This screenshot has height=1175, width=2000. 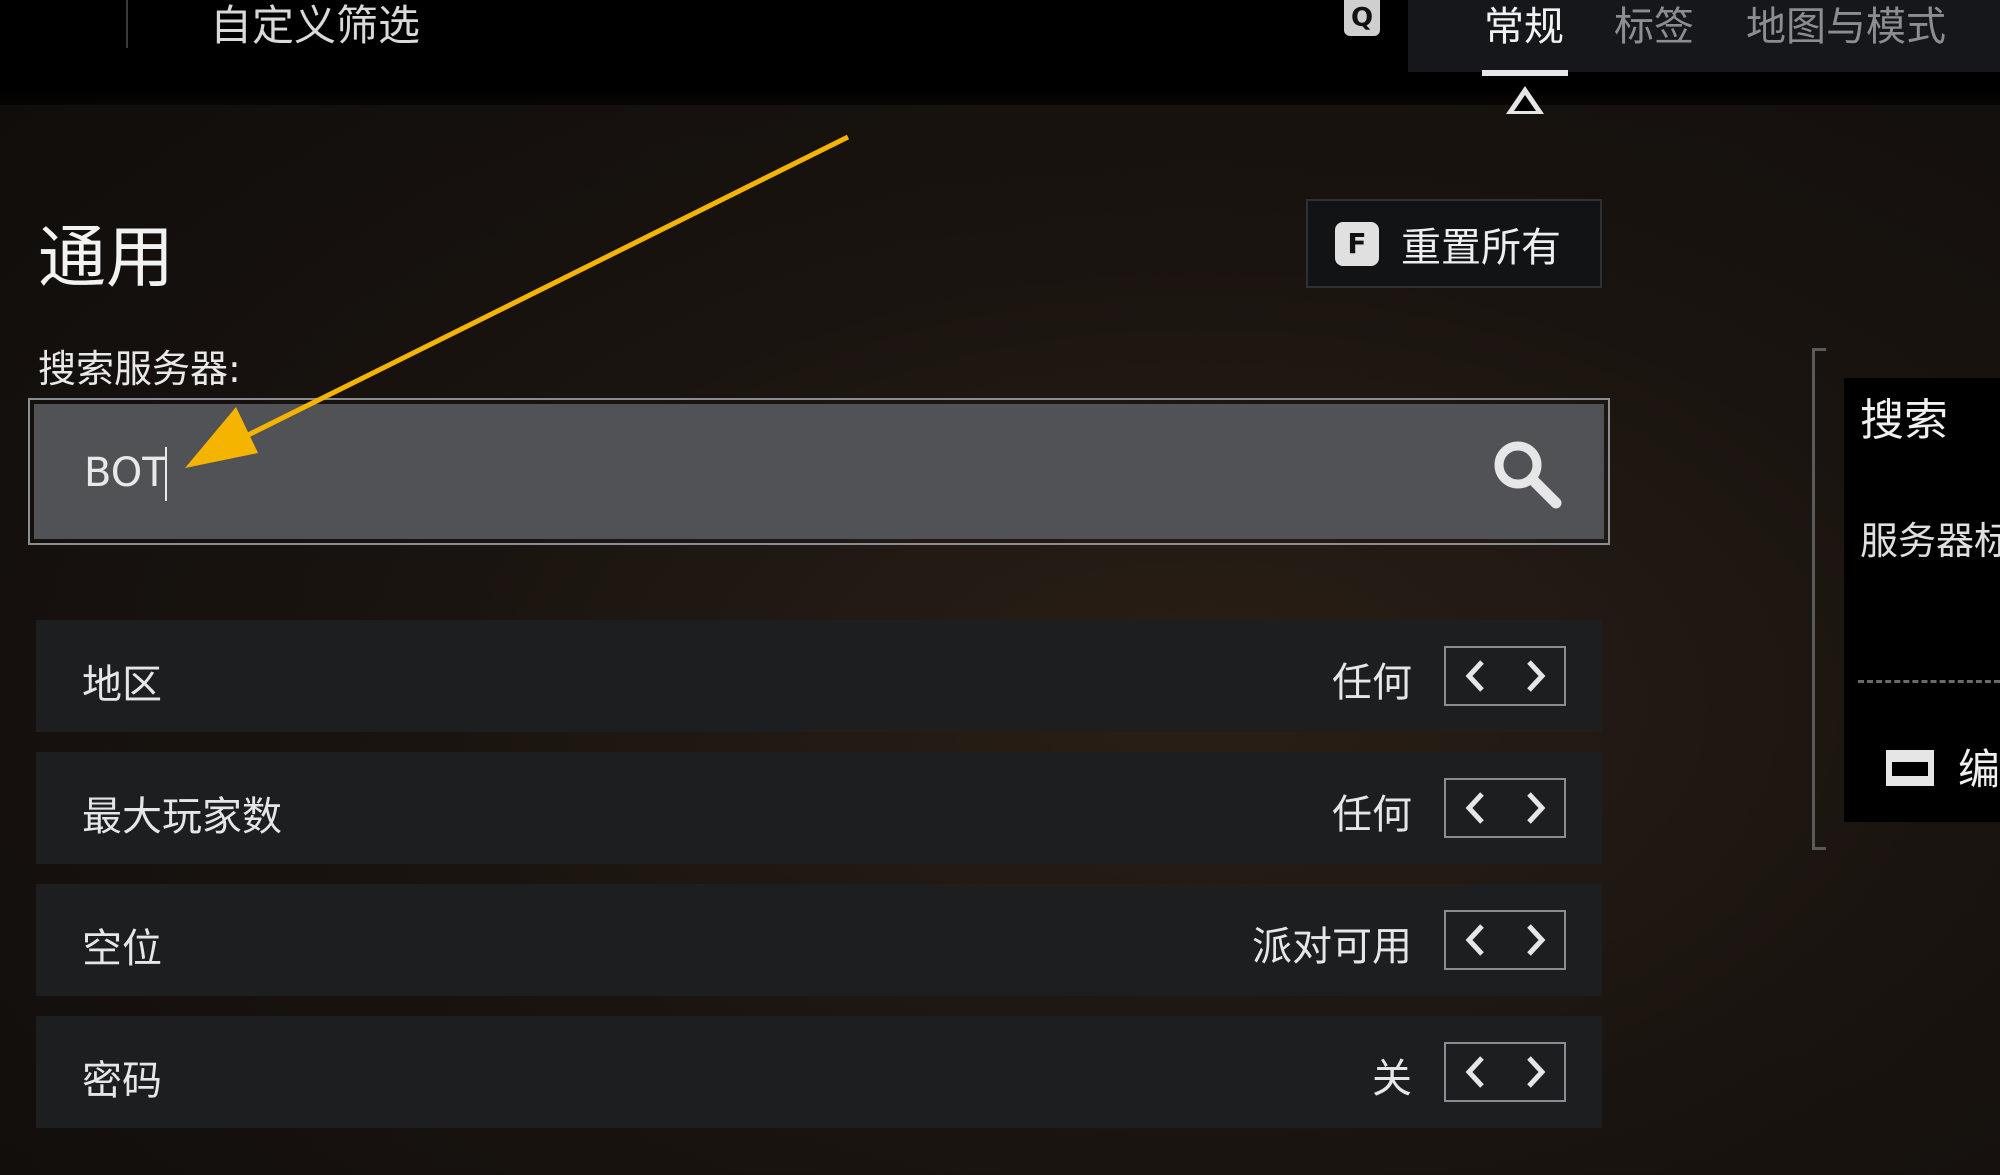 What do you see at coordinates (1979, 766) in the screenshot?
I see `side-panel-edit-label: 编` at bounding box center [1979, 766].